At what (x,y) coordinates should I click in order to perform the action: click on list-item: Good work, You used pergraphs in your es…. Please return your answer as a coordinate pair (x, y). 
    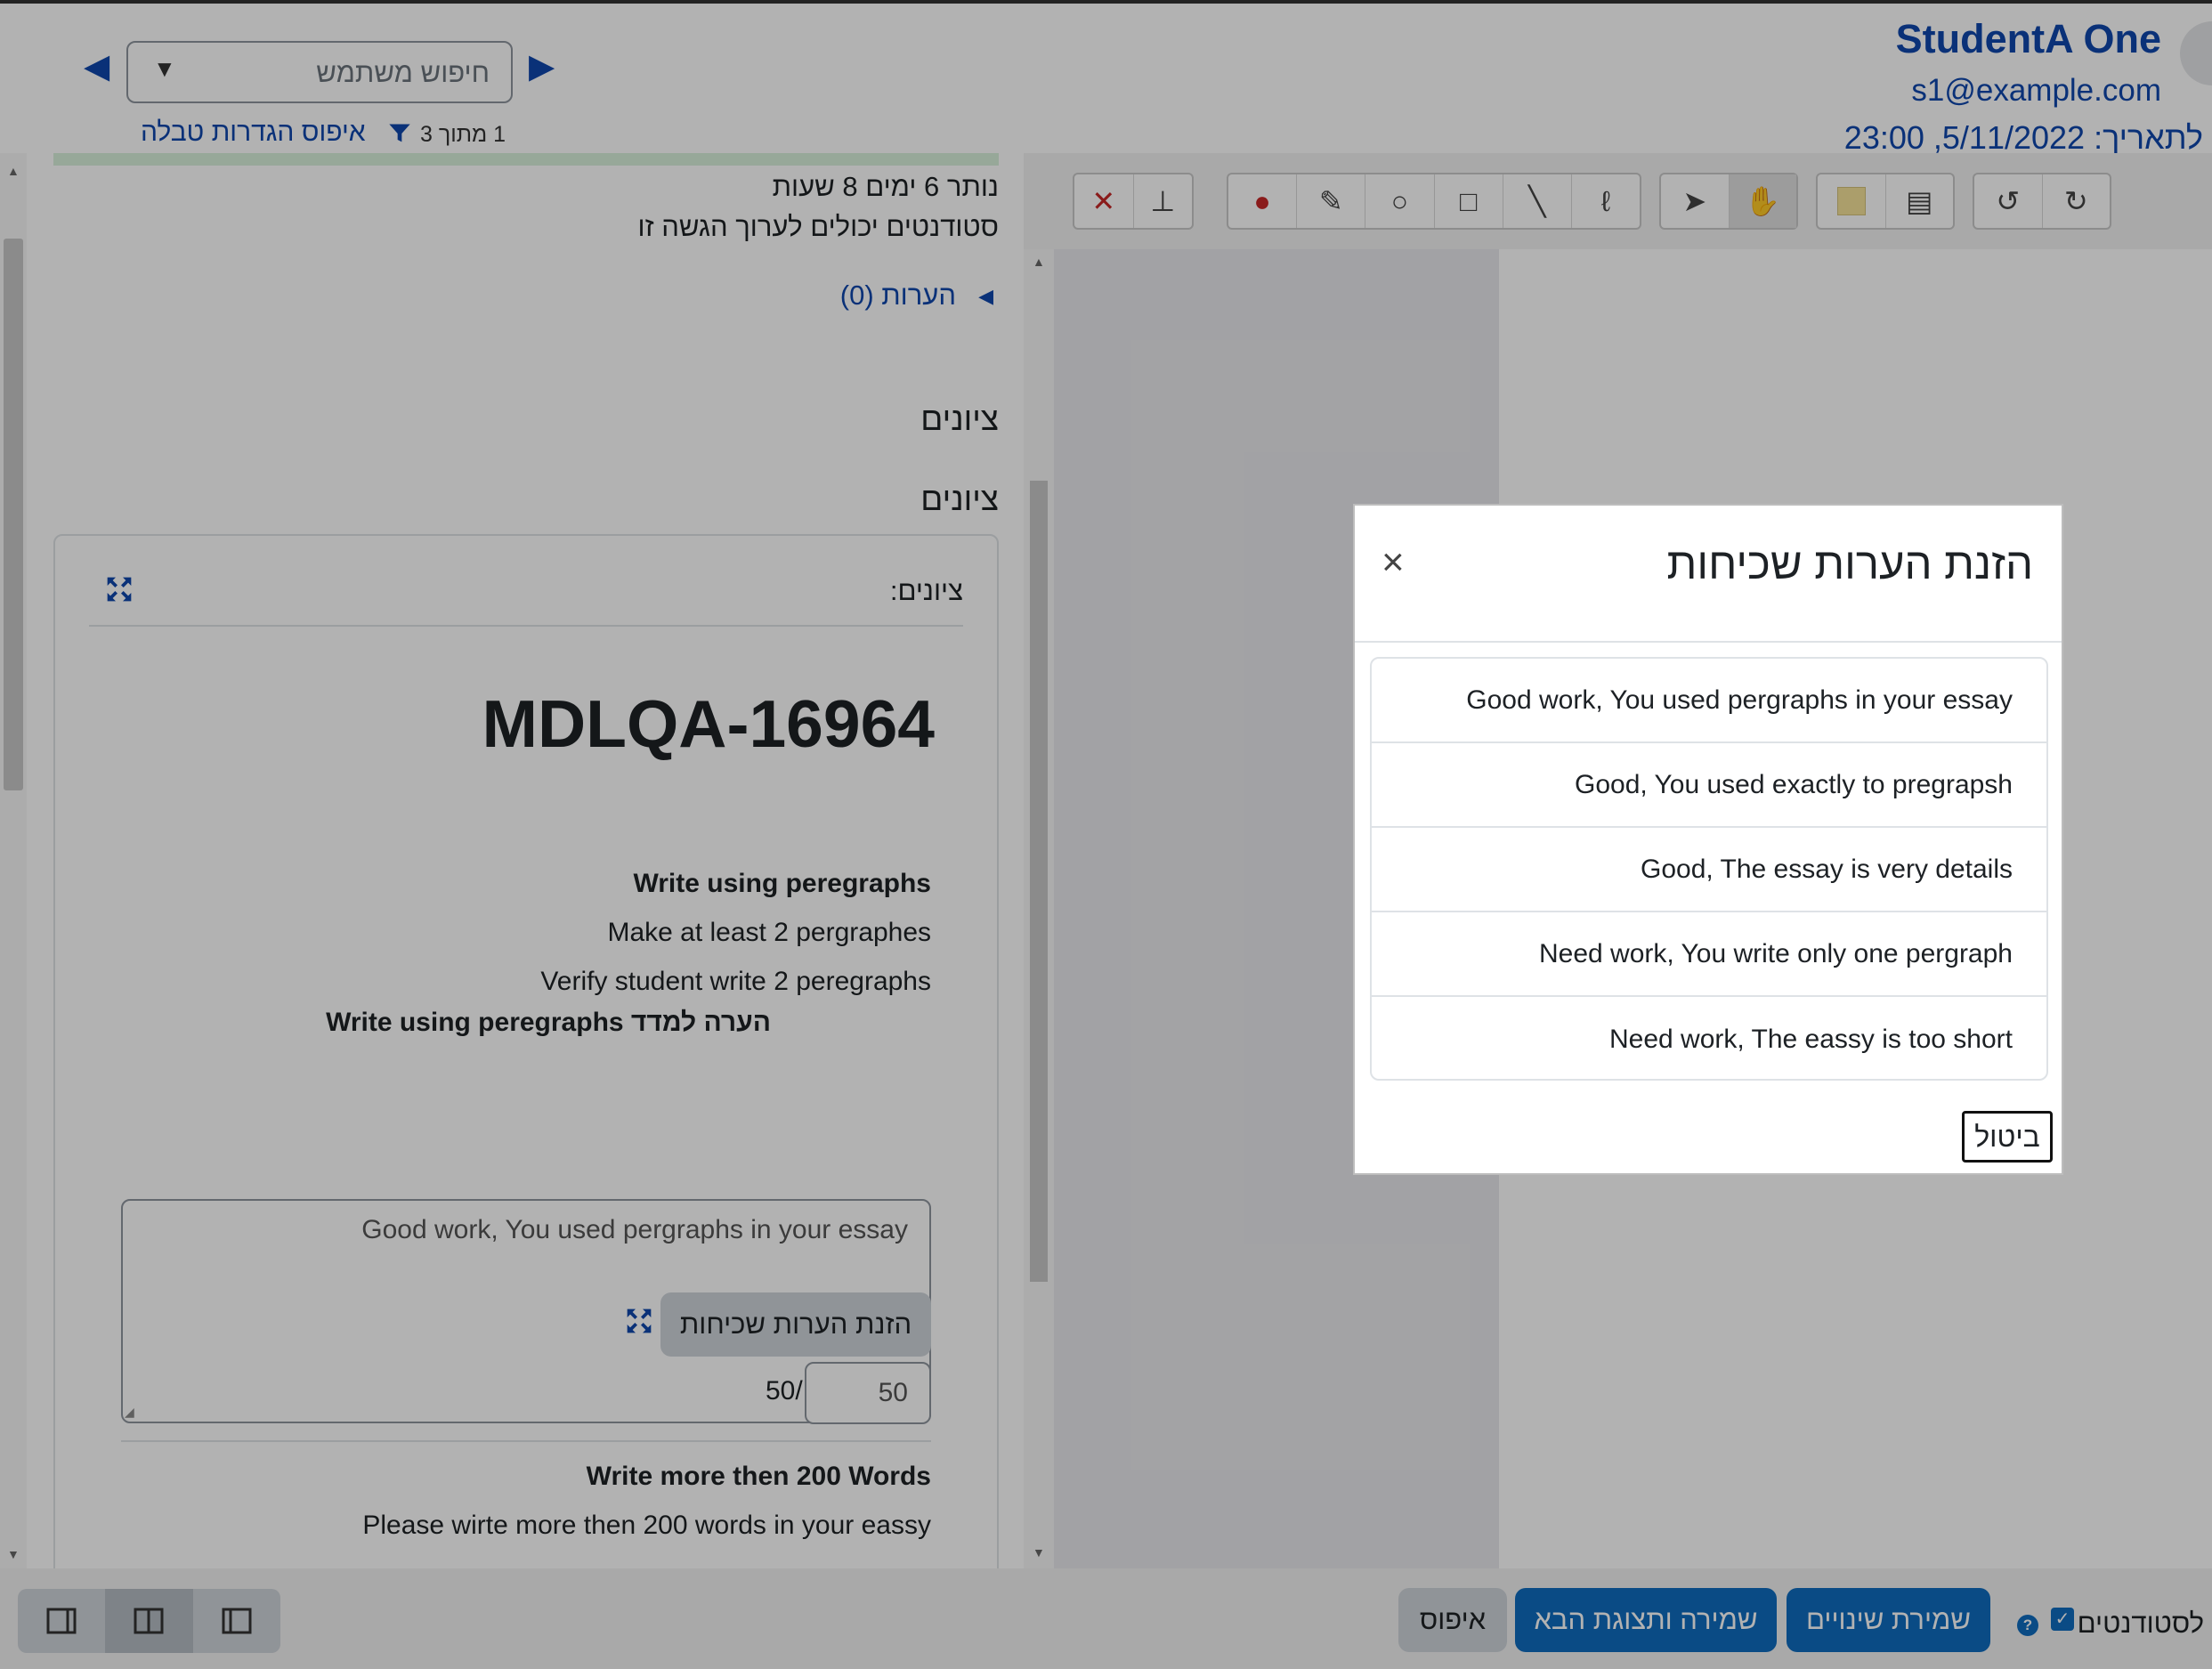
    Looking at the image, I should click on (1709, 701).